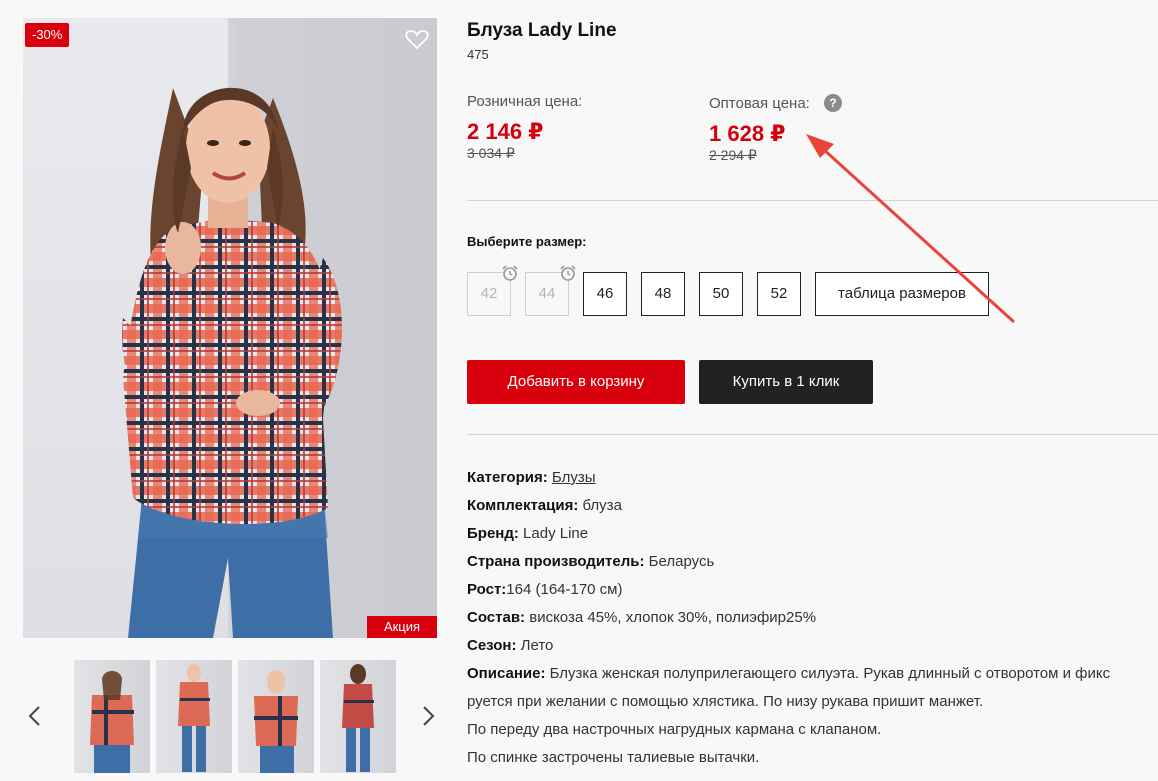  Describe the element at coordinates (602, 505) in the screenshot. I see `property-value: блуза` at that location.